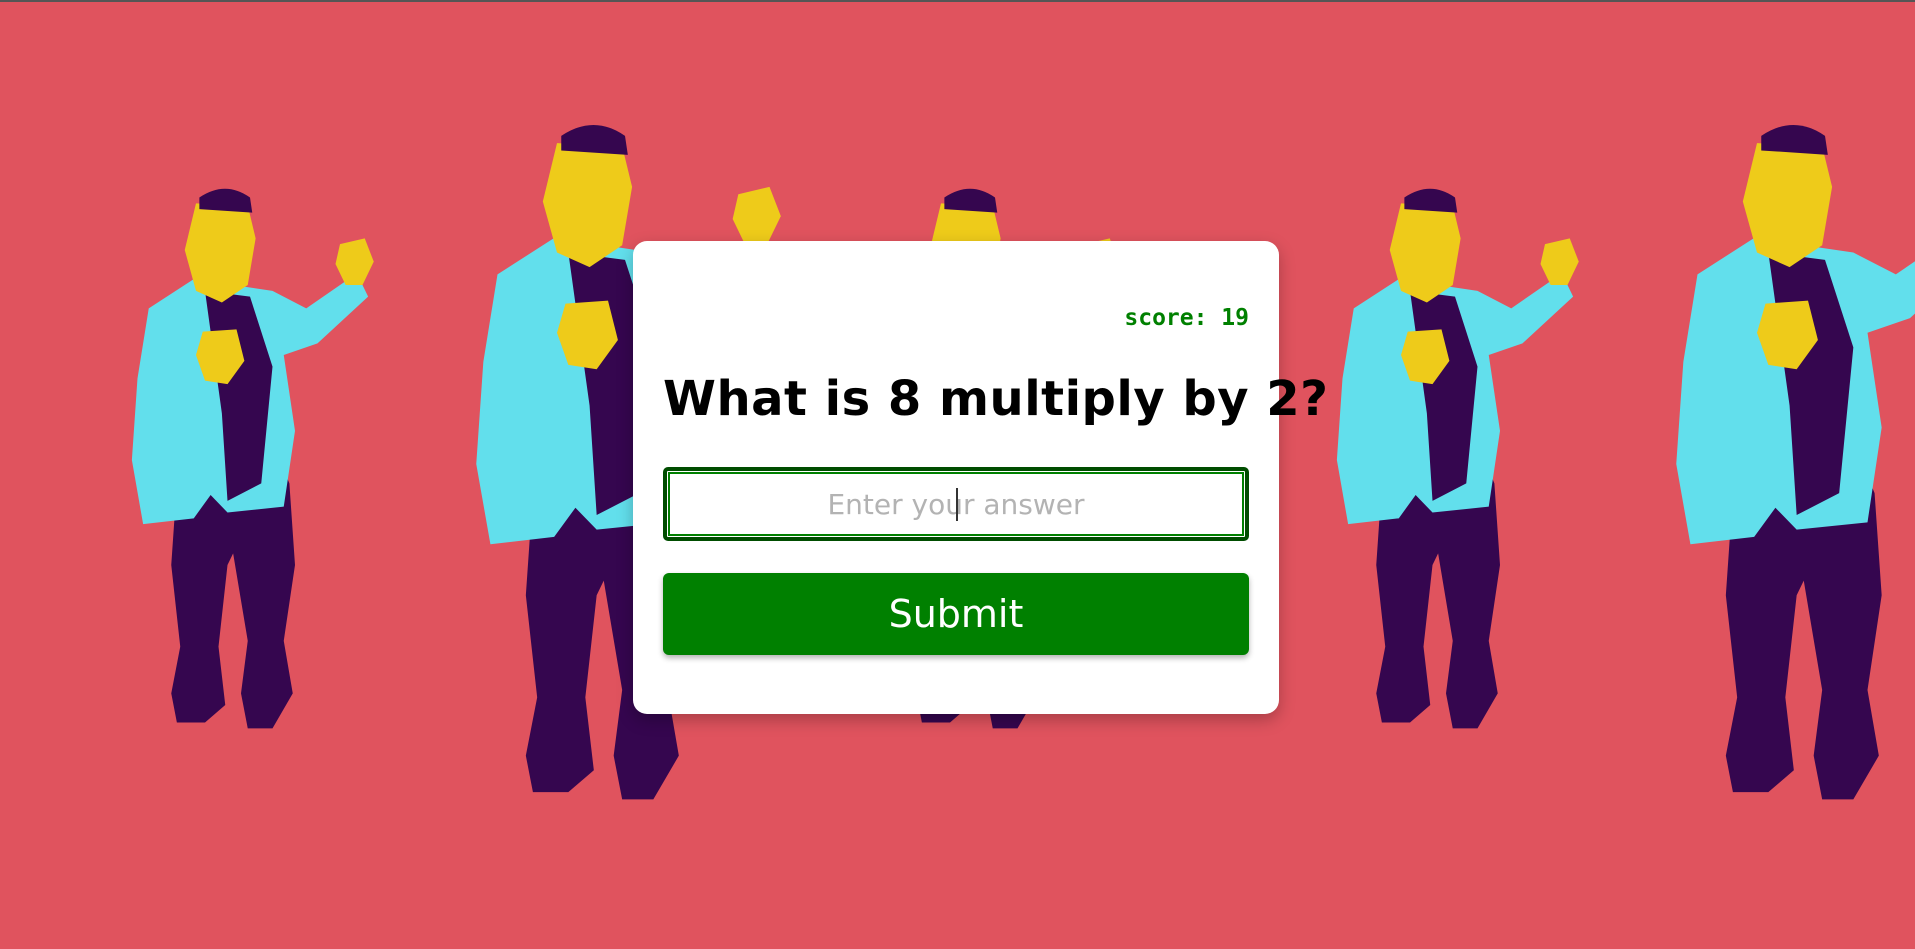  Describe the element at coordinates (1186, 318) in the screenshot. I see `score-label: score: 19` at that location.